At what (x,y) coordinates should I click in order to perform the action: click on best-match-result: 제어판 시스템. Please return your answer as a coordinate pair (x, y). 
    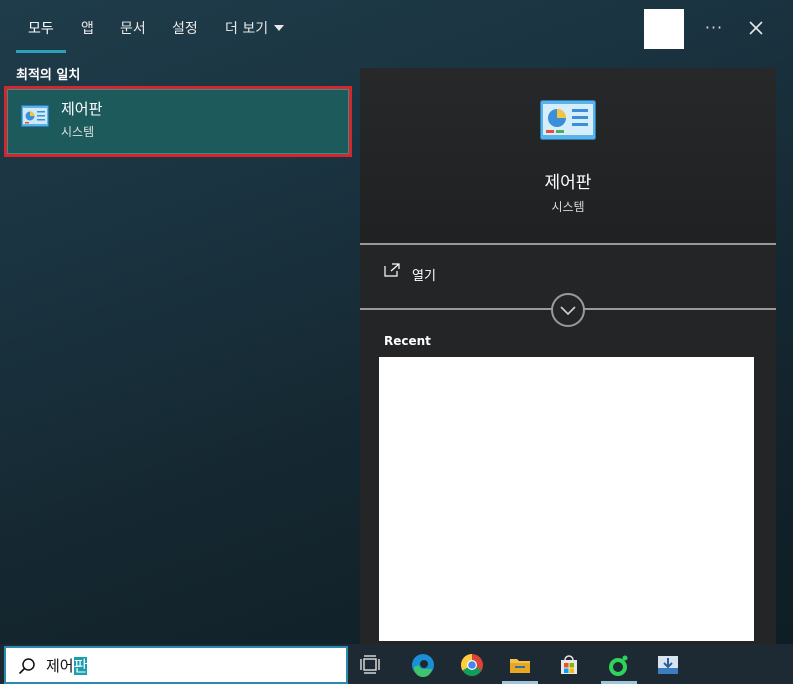
    Looking at the image, I should click on (178, 121).